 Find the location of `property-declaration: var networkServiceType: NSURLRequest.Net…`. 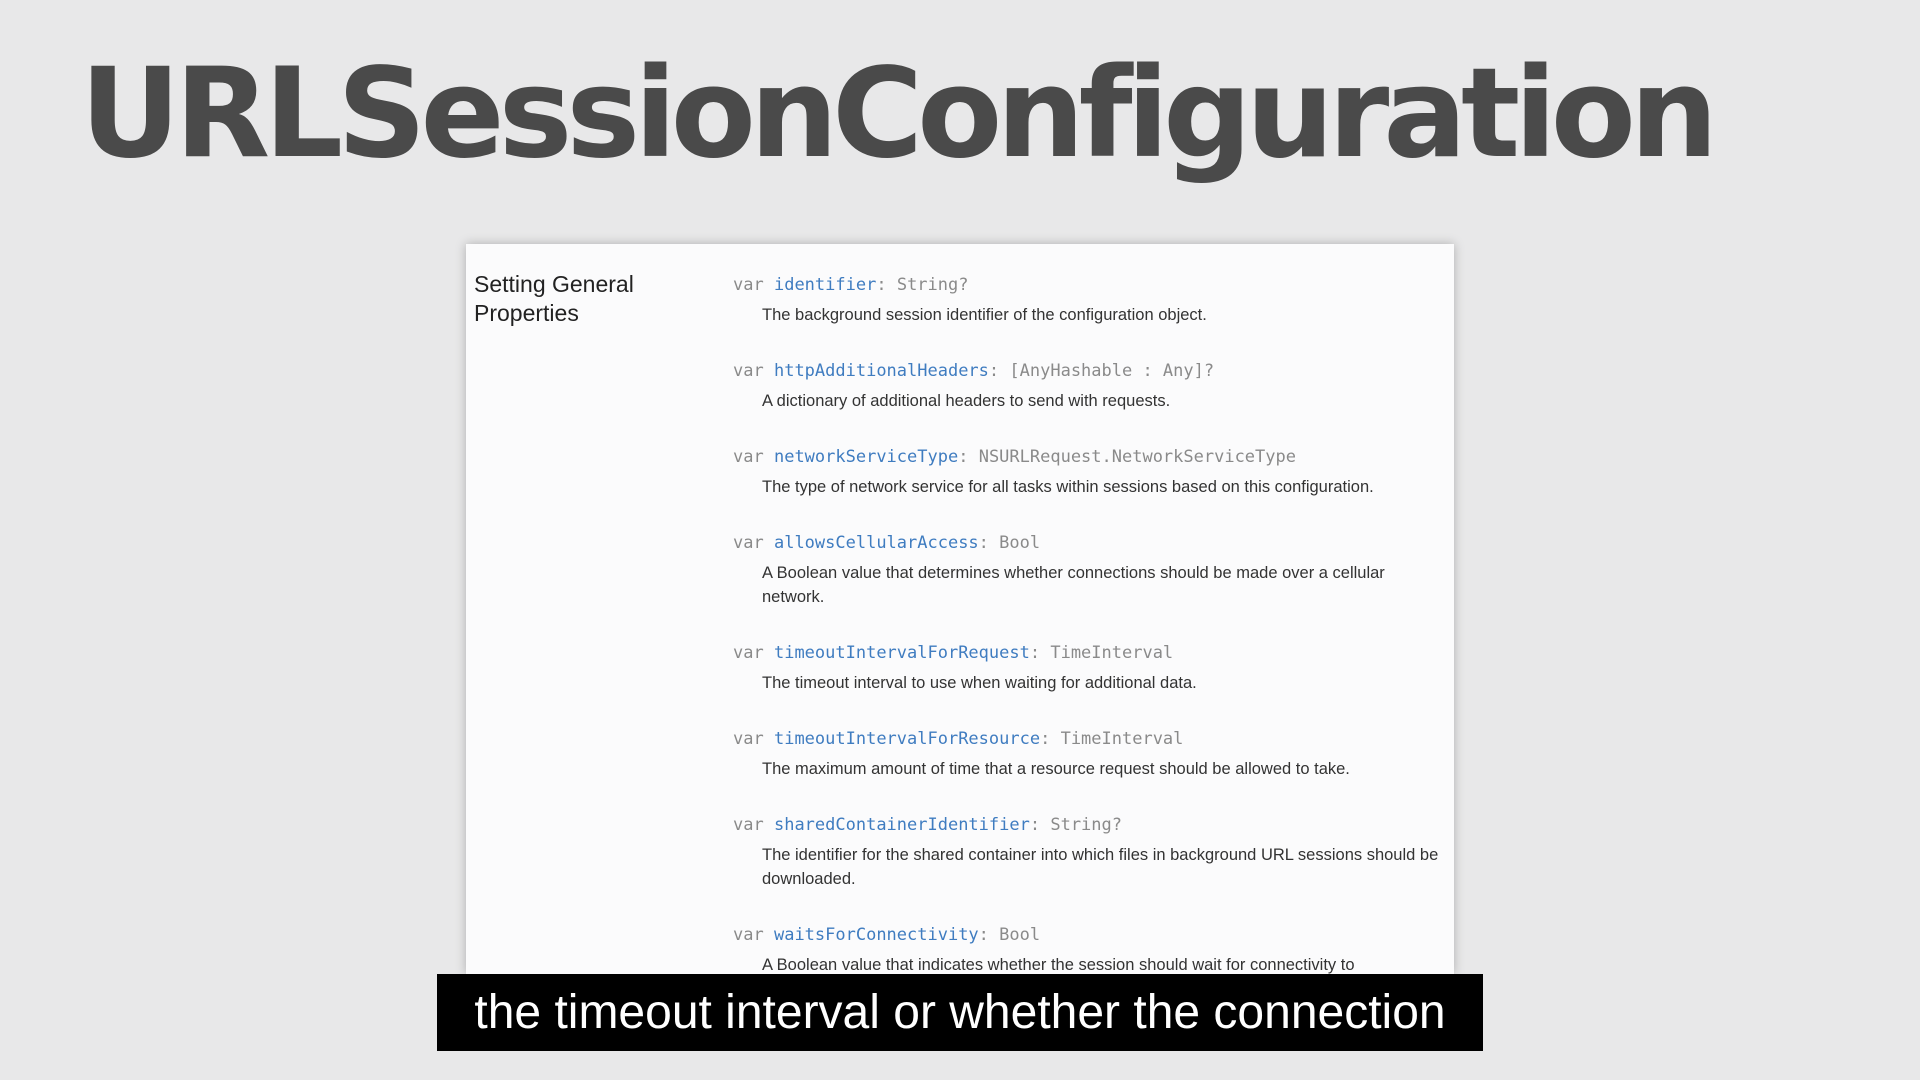

property-declaration: var networkServiceType: NSURLRequest.Net… is located at coordinates (1090, 457).